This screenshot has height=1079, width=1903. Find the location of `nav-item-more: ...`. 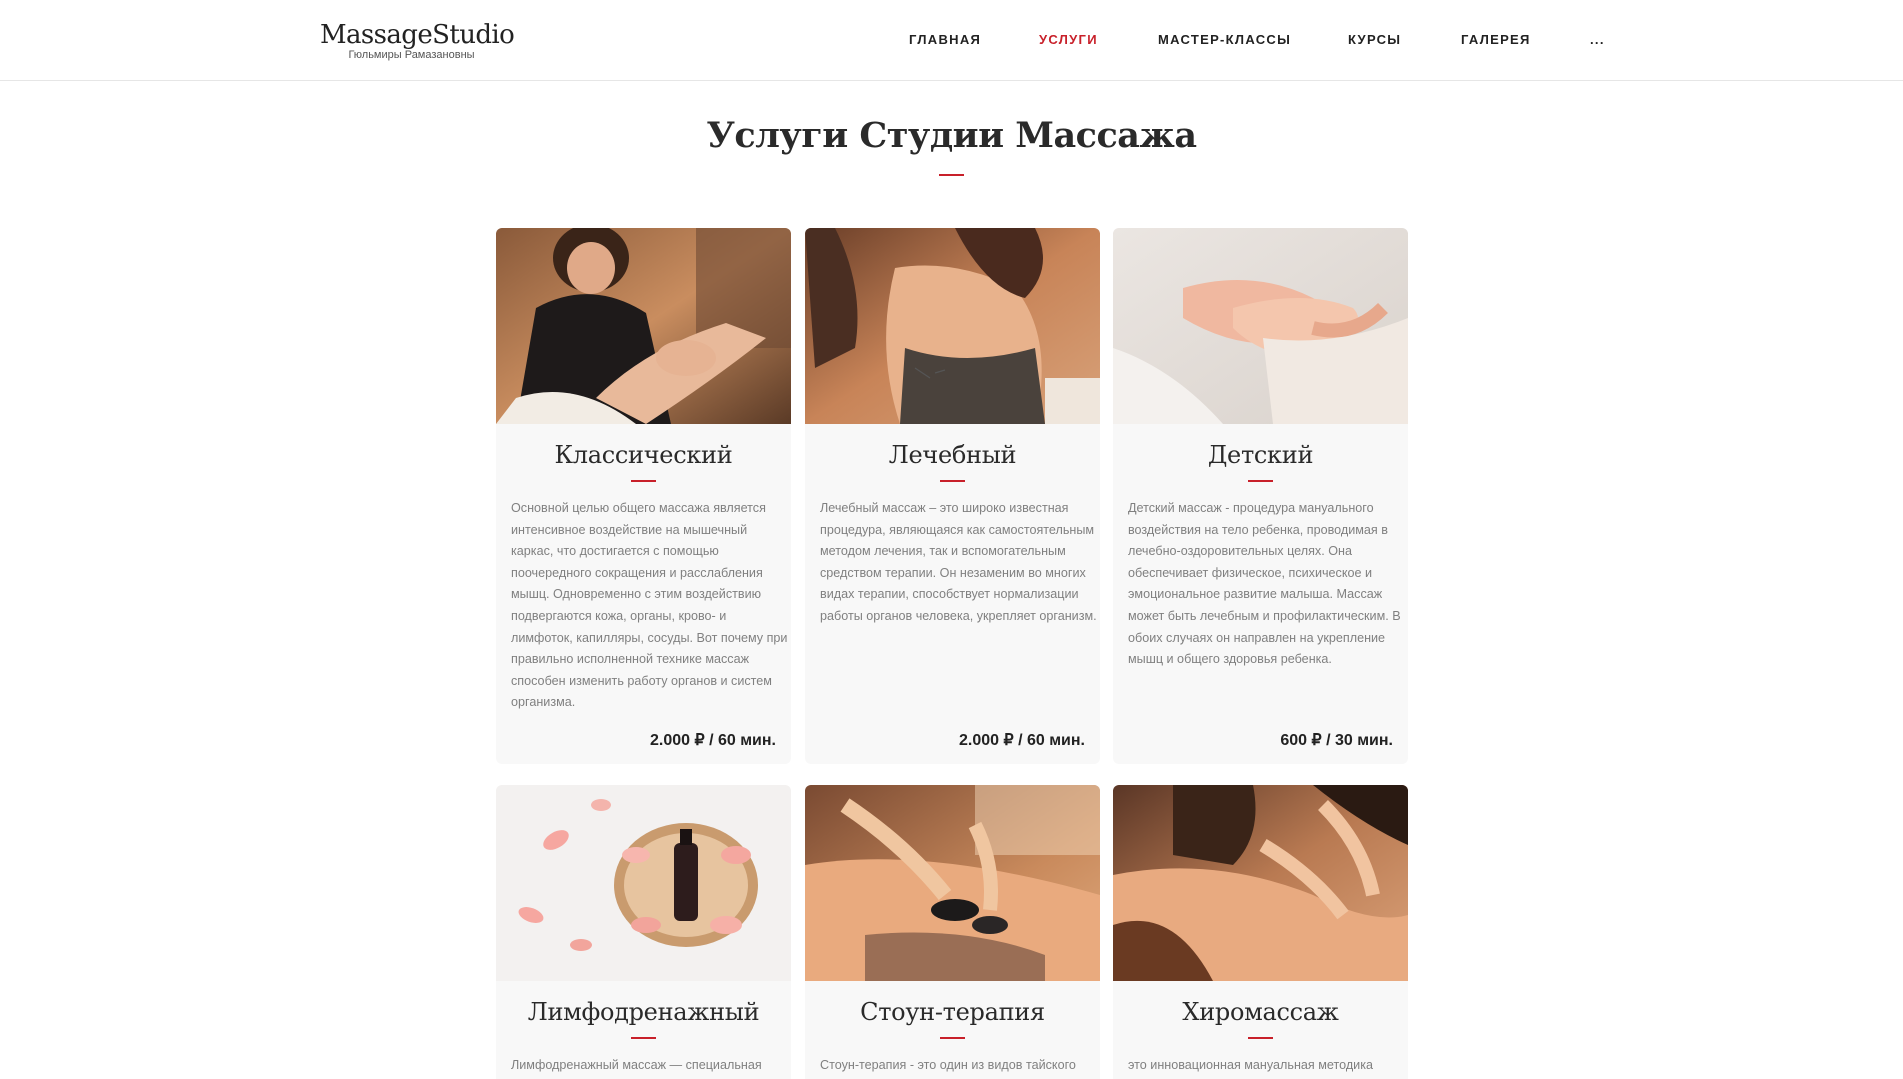

nav-item-more: ... is located at coordinates (1597, 39).